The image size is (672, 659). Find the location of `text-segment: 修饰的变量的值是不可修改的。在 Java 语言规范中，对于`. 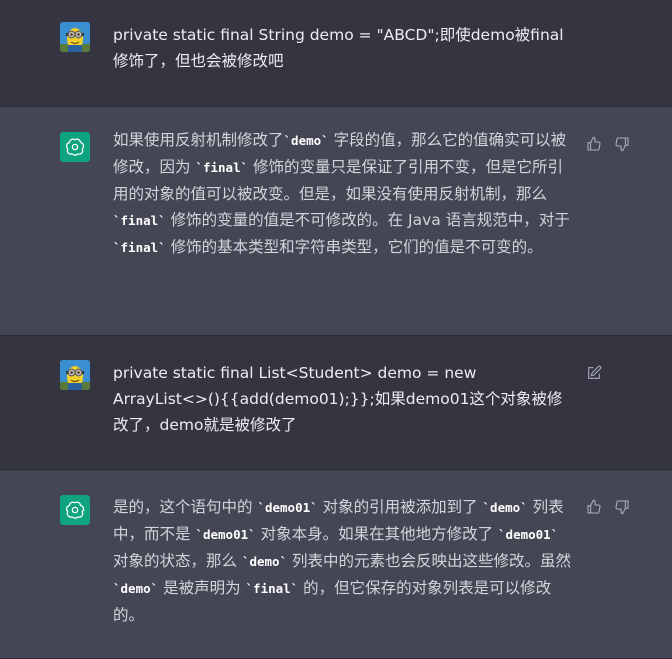

text-segment: 修饰的变量的值是不可修改的。在 Java 语言规范中，对于 is located at coordinates (367, 220).